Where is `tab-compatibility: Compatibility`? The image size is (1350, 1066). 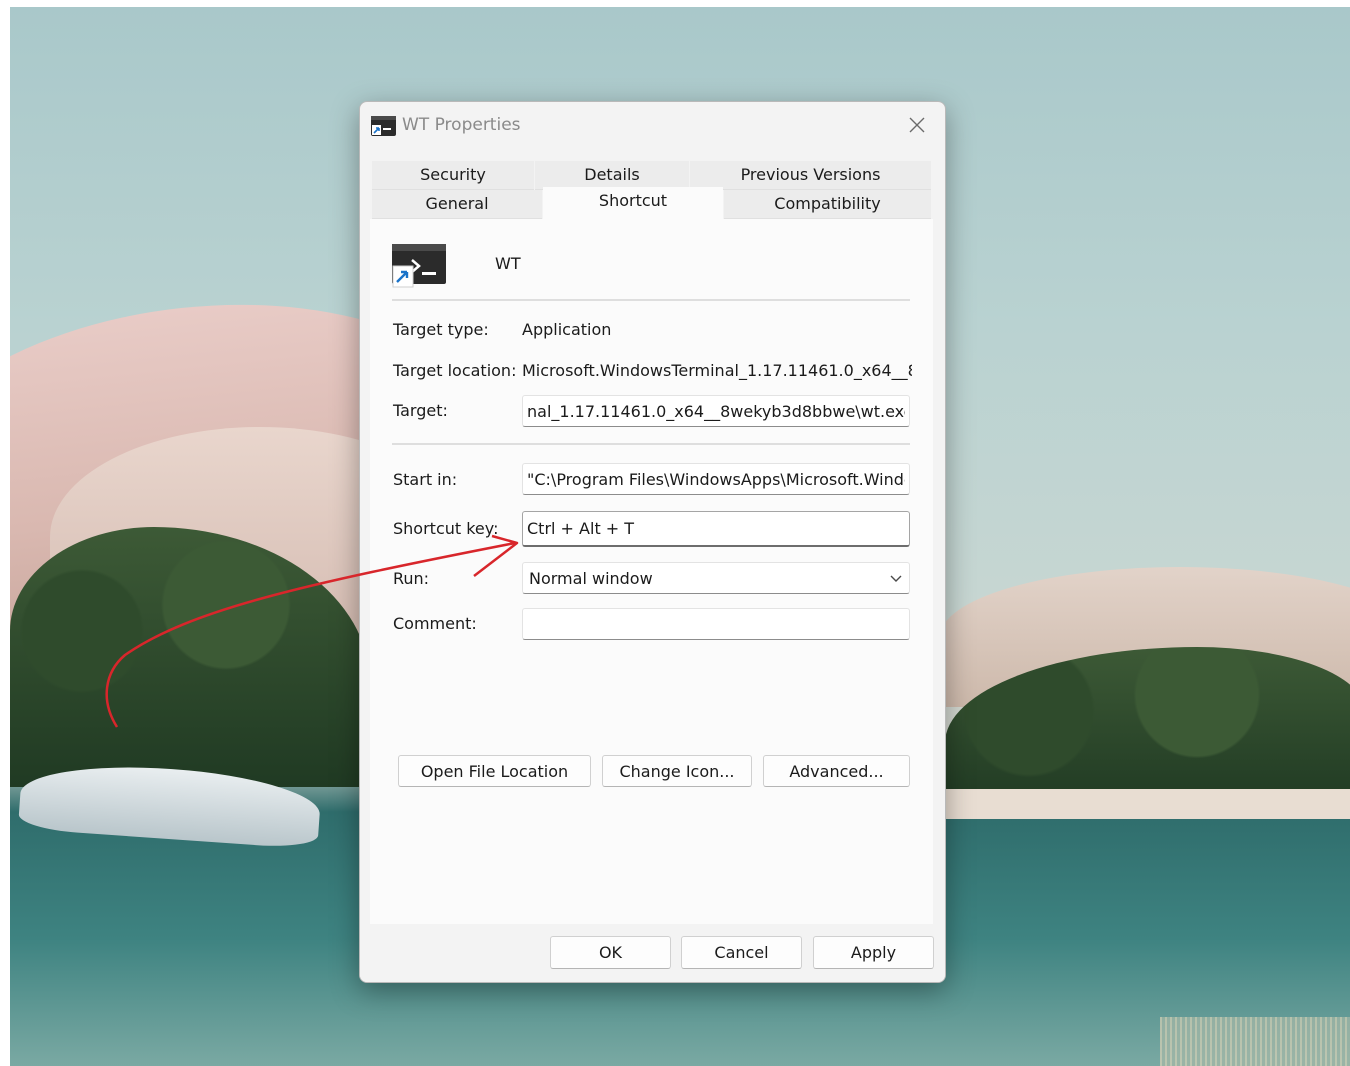
tab-compatibility: Compatibility is located at coordinates (827, 204).